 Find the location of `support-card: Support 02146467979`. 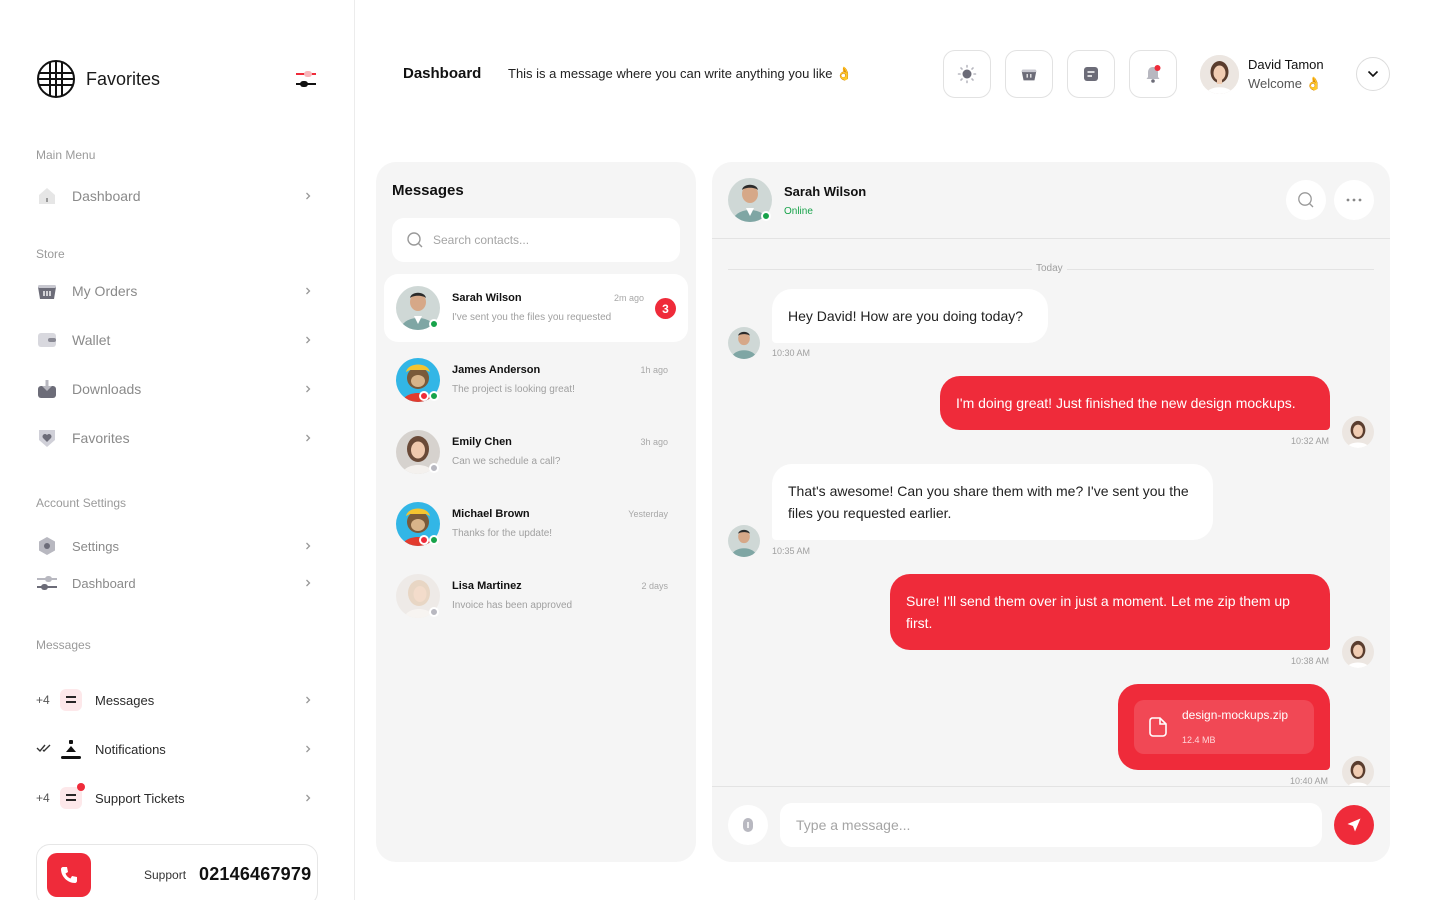

support-card: Support 02146467979 is located at coordinates (177, 872).